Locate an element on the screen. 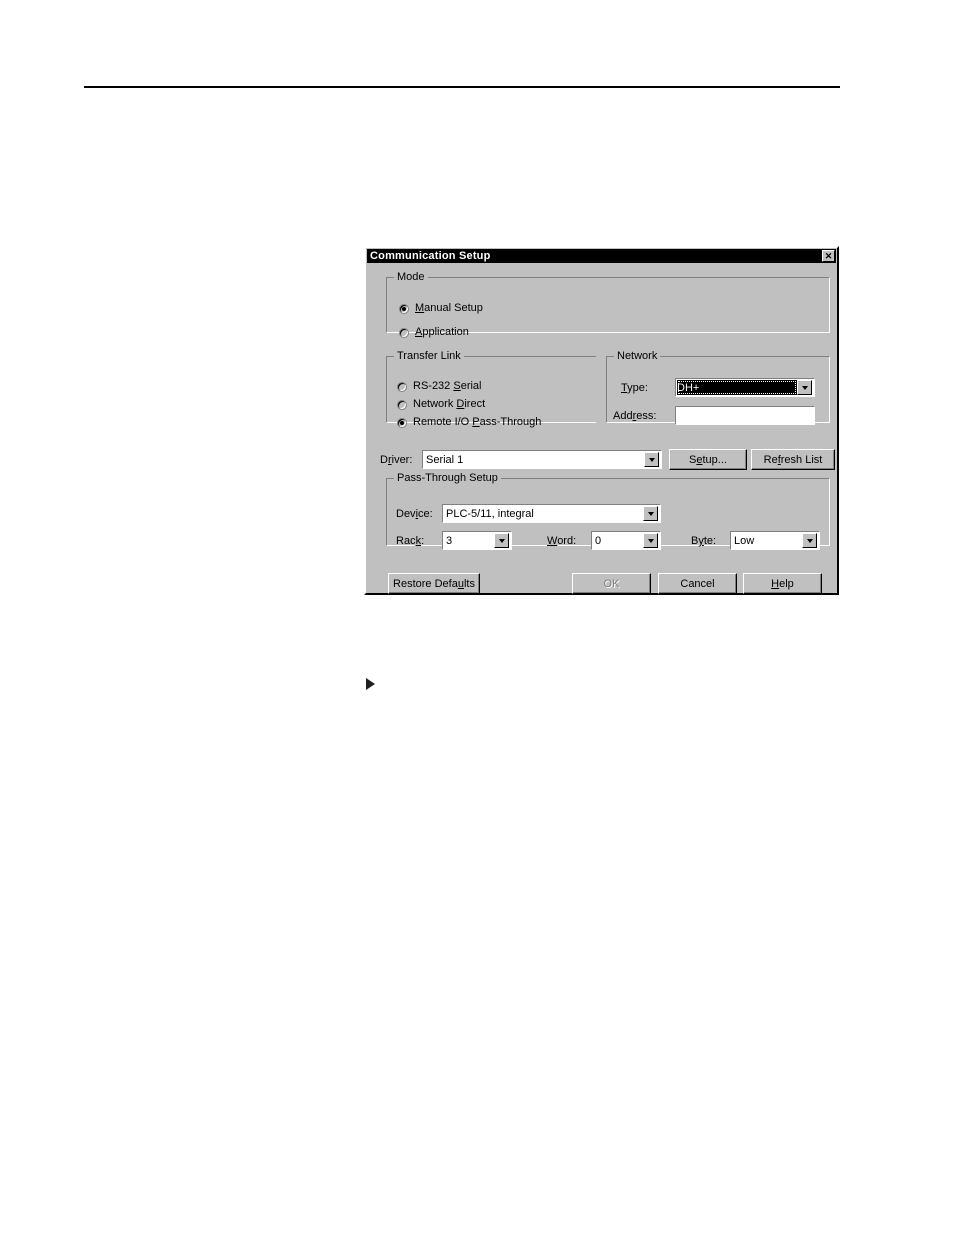 The width and height of the screenshot is (954, 1235). radio-manual-setup-label: Manual Setup is located at coordinates (449, 308).